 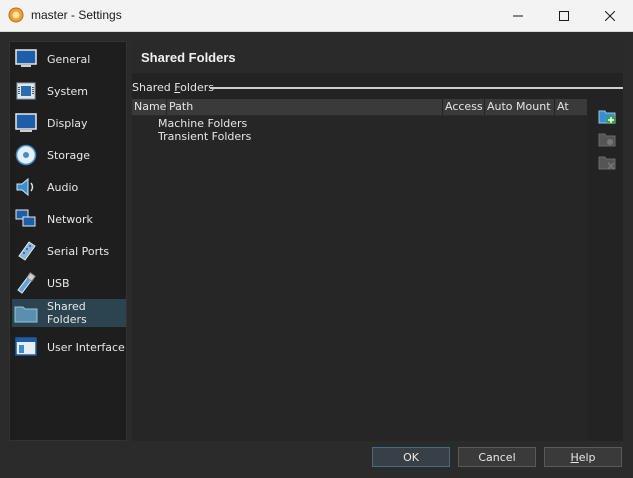 What do you see at coordinates (26, 187) in the screenshot?
I see `speaker-icon` at bounding box center [26, 187].